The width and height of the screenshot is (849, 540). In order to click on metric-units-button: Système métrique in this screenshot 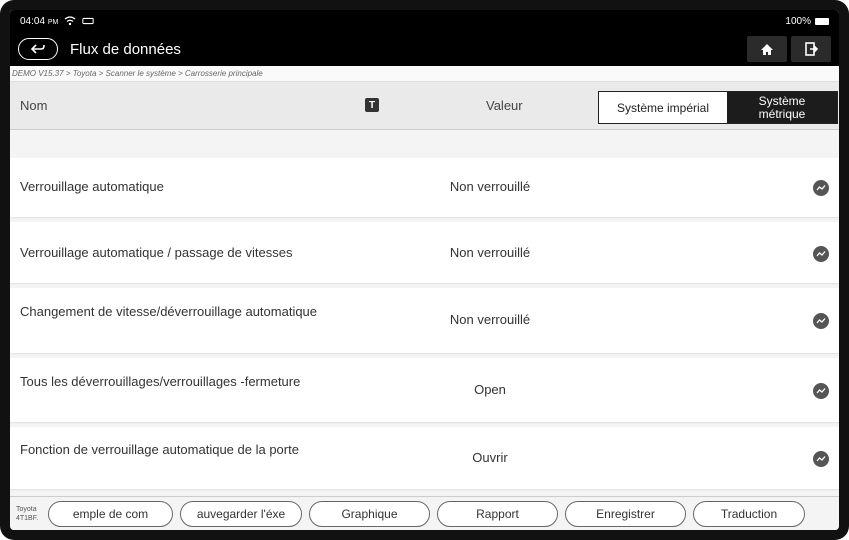, I will do `click(782, 107)`.